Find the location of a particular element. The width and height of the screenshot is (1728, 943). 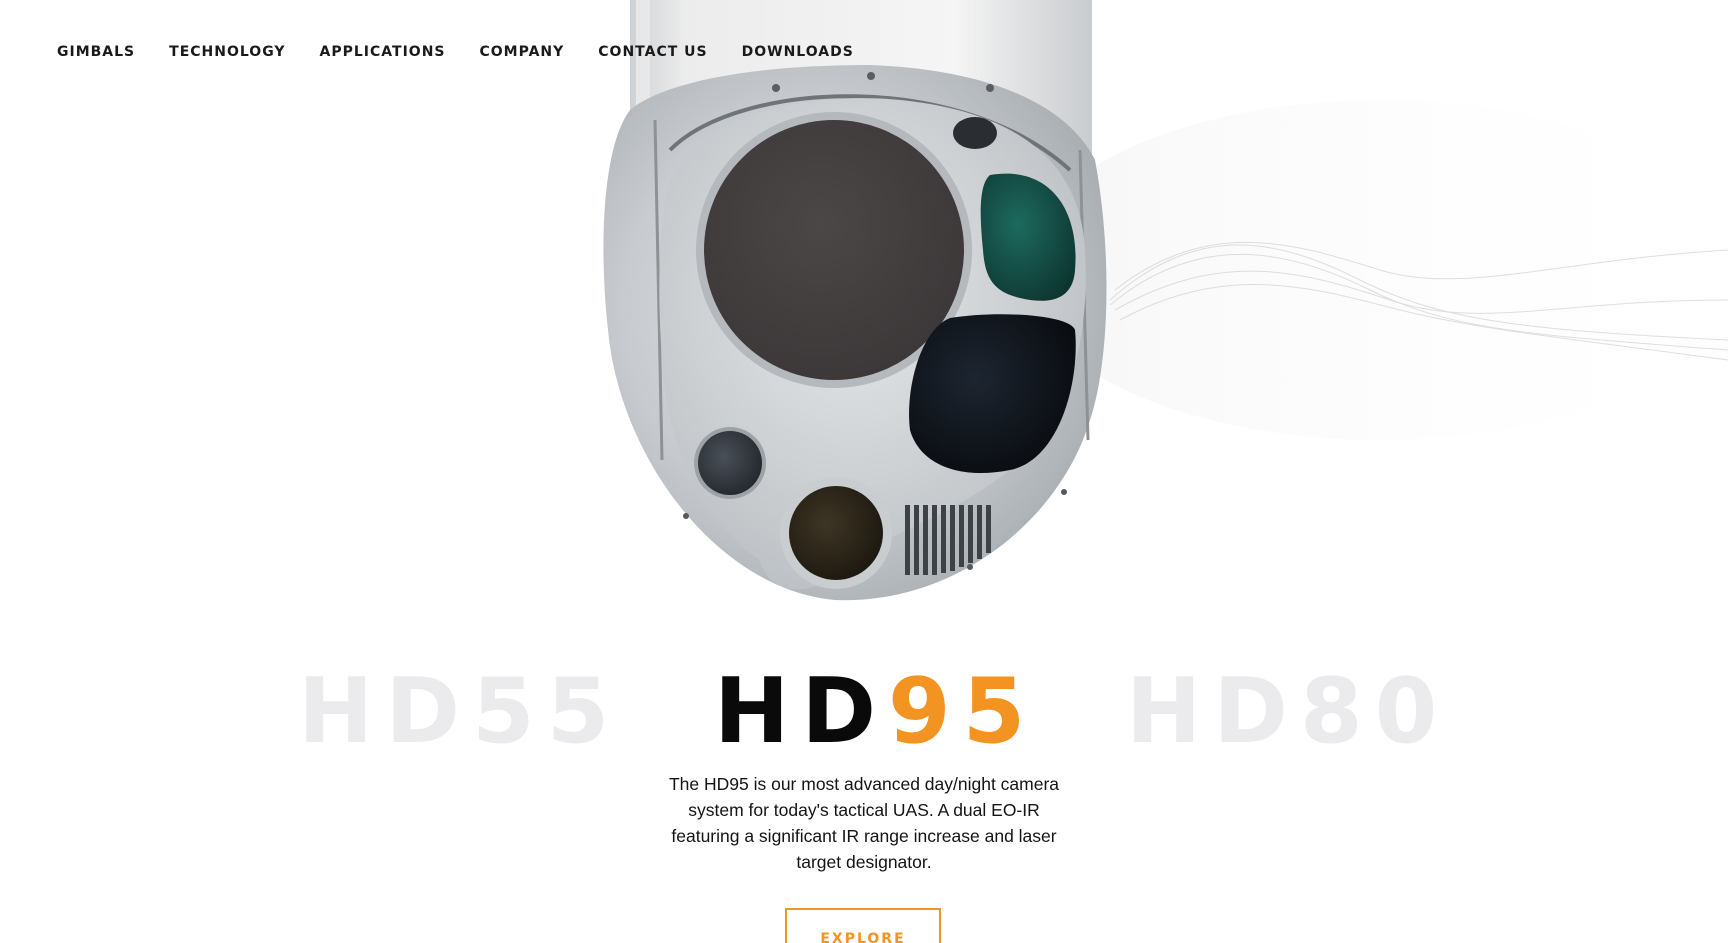

nav-item-technology: TECHNOLOGY is located at coordinates (227, 52).